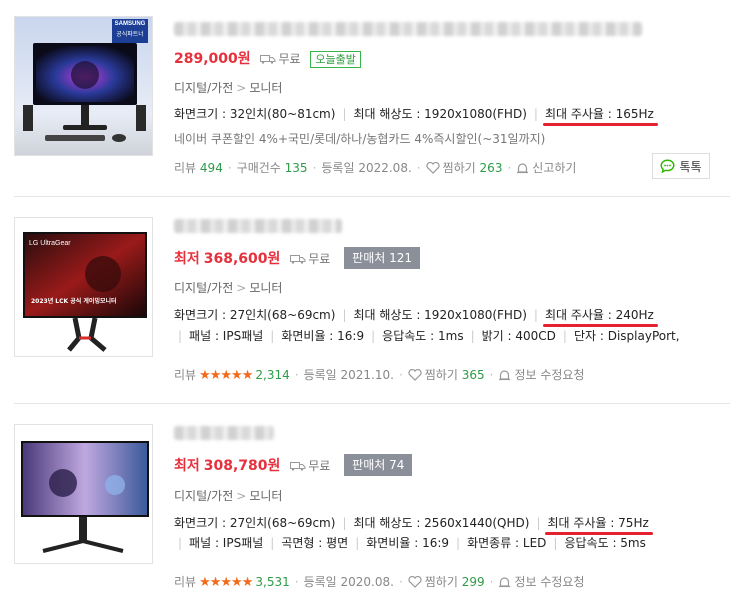  I want to click on price-group: 최저 308,780원, so click(227, 466).